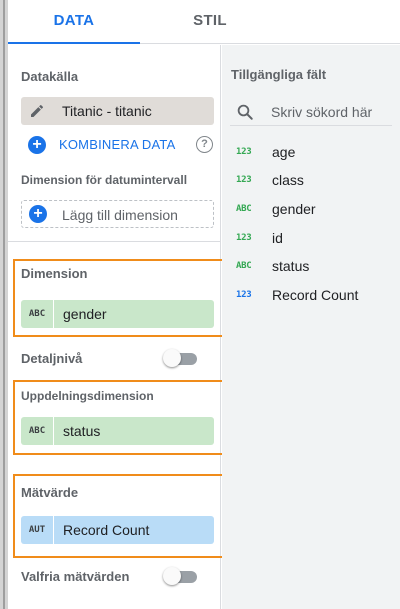 The image size is (400, 609). What do you see at coordinates (284, 152) in the screenshot?
I see `field-name: age` at bounding box center [284, 152].